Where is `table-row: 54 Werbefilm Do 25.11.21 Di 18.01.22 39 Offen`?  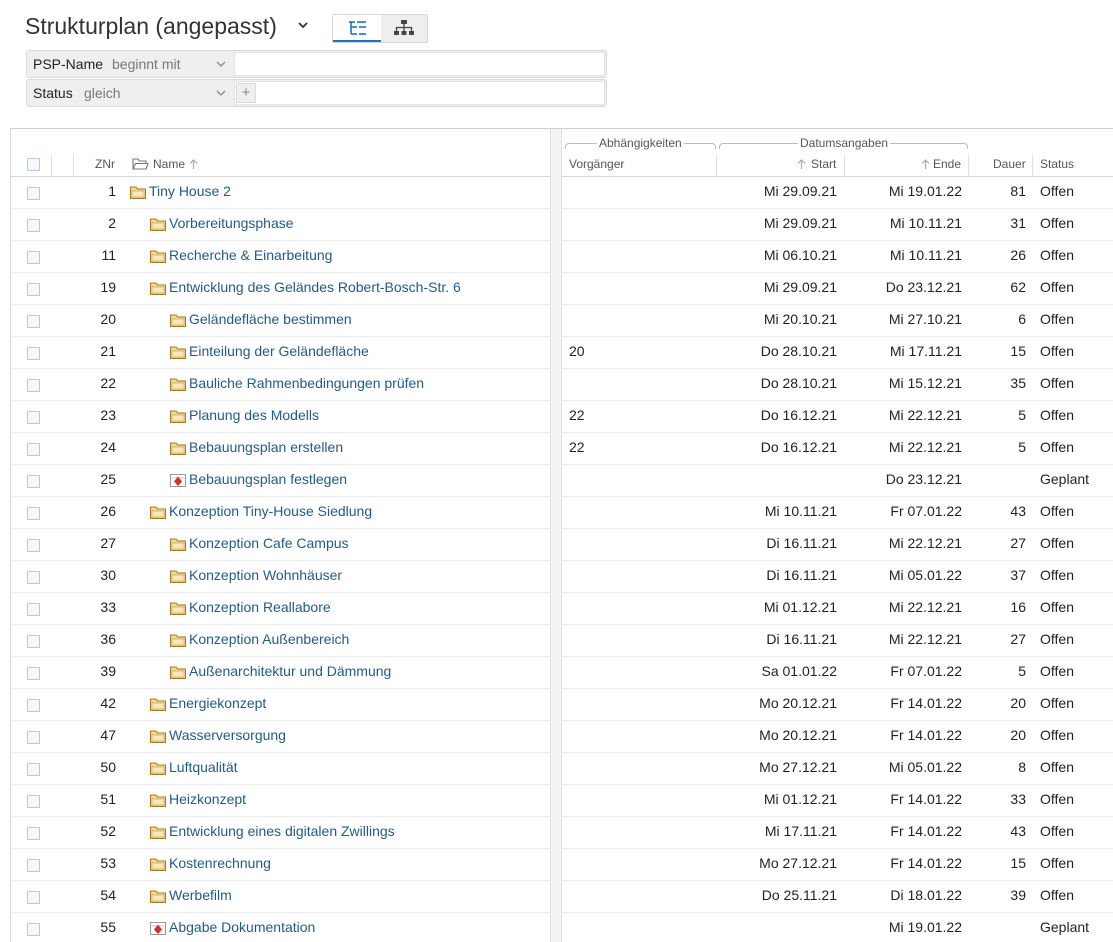
table-row: 54 Werbefilm Do 25.11.21 Di 18.01.22 39 Offen is located at coordinates (562, 897).